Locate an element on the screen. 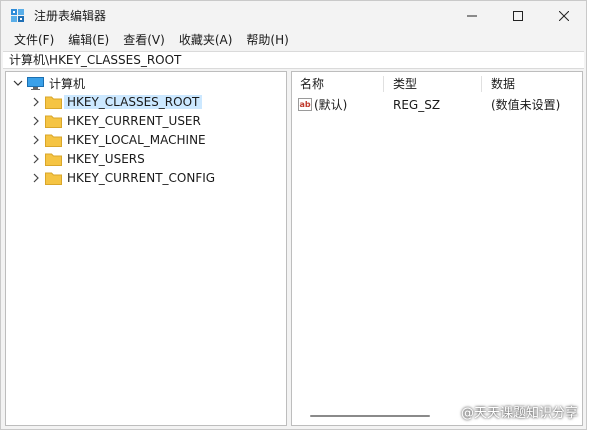  tree-item-label: HKEY_CLASSES_ROOT is located at coordinates (133, 102).